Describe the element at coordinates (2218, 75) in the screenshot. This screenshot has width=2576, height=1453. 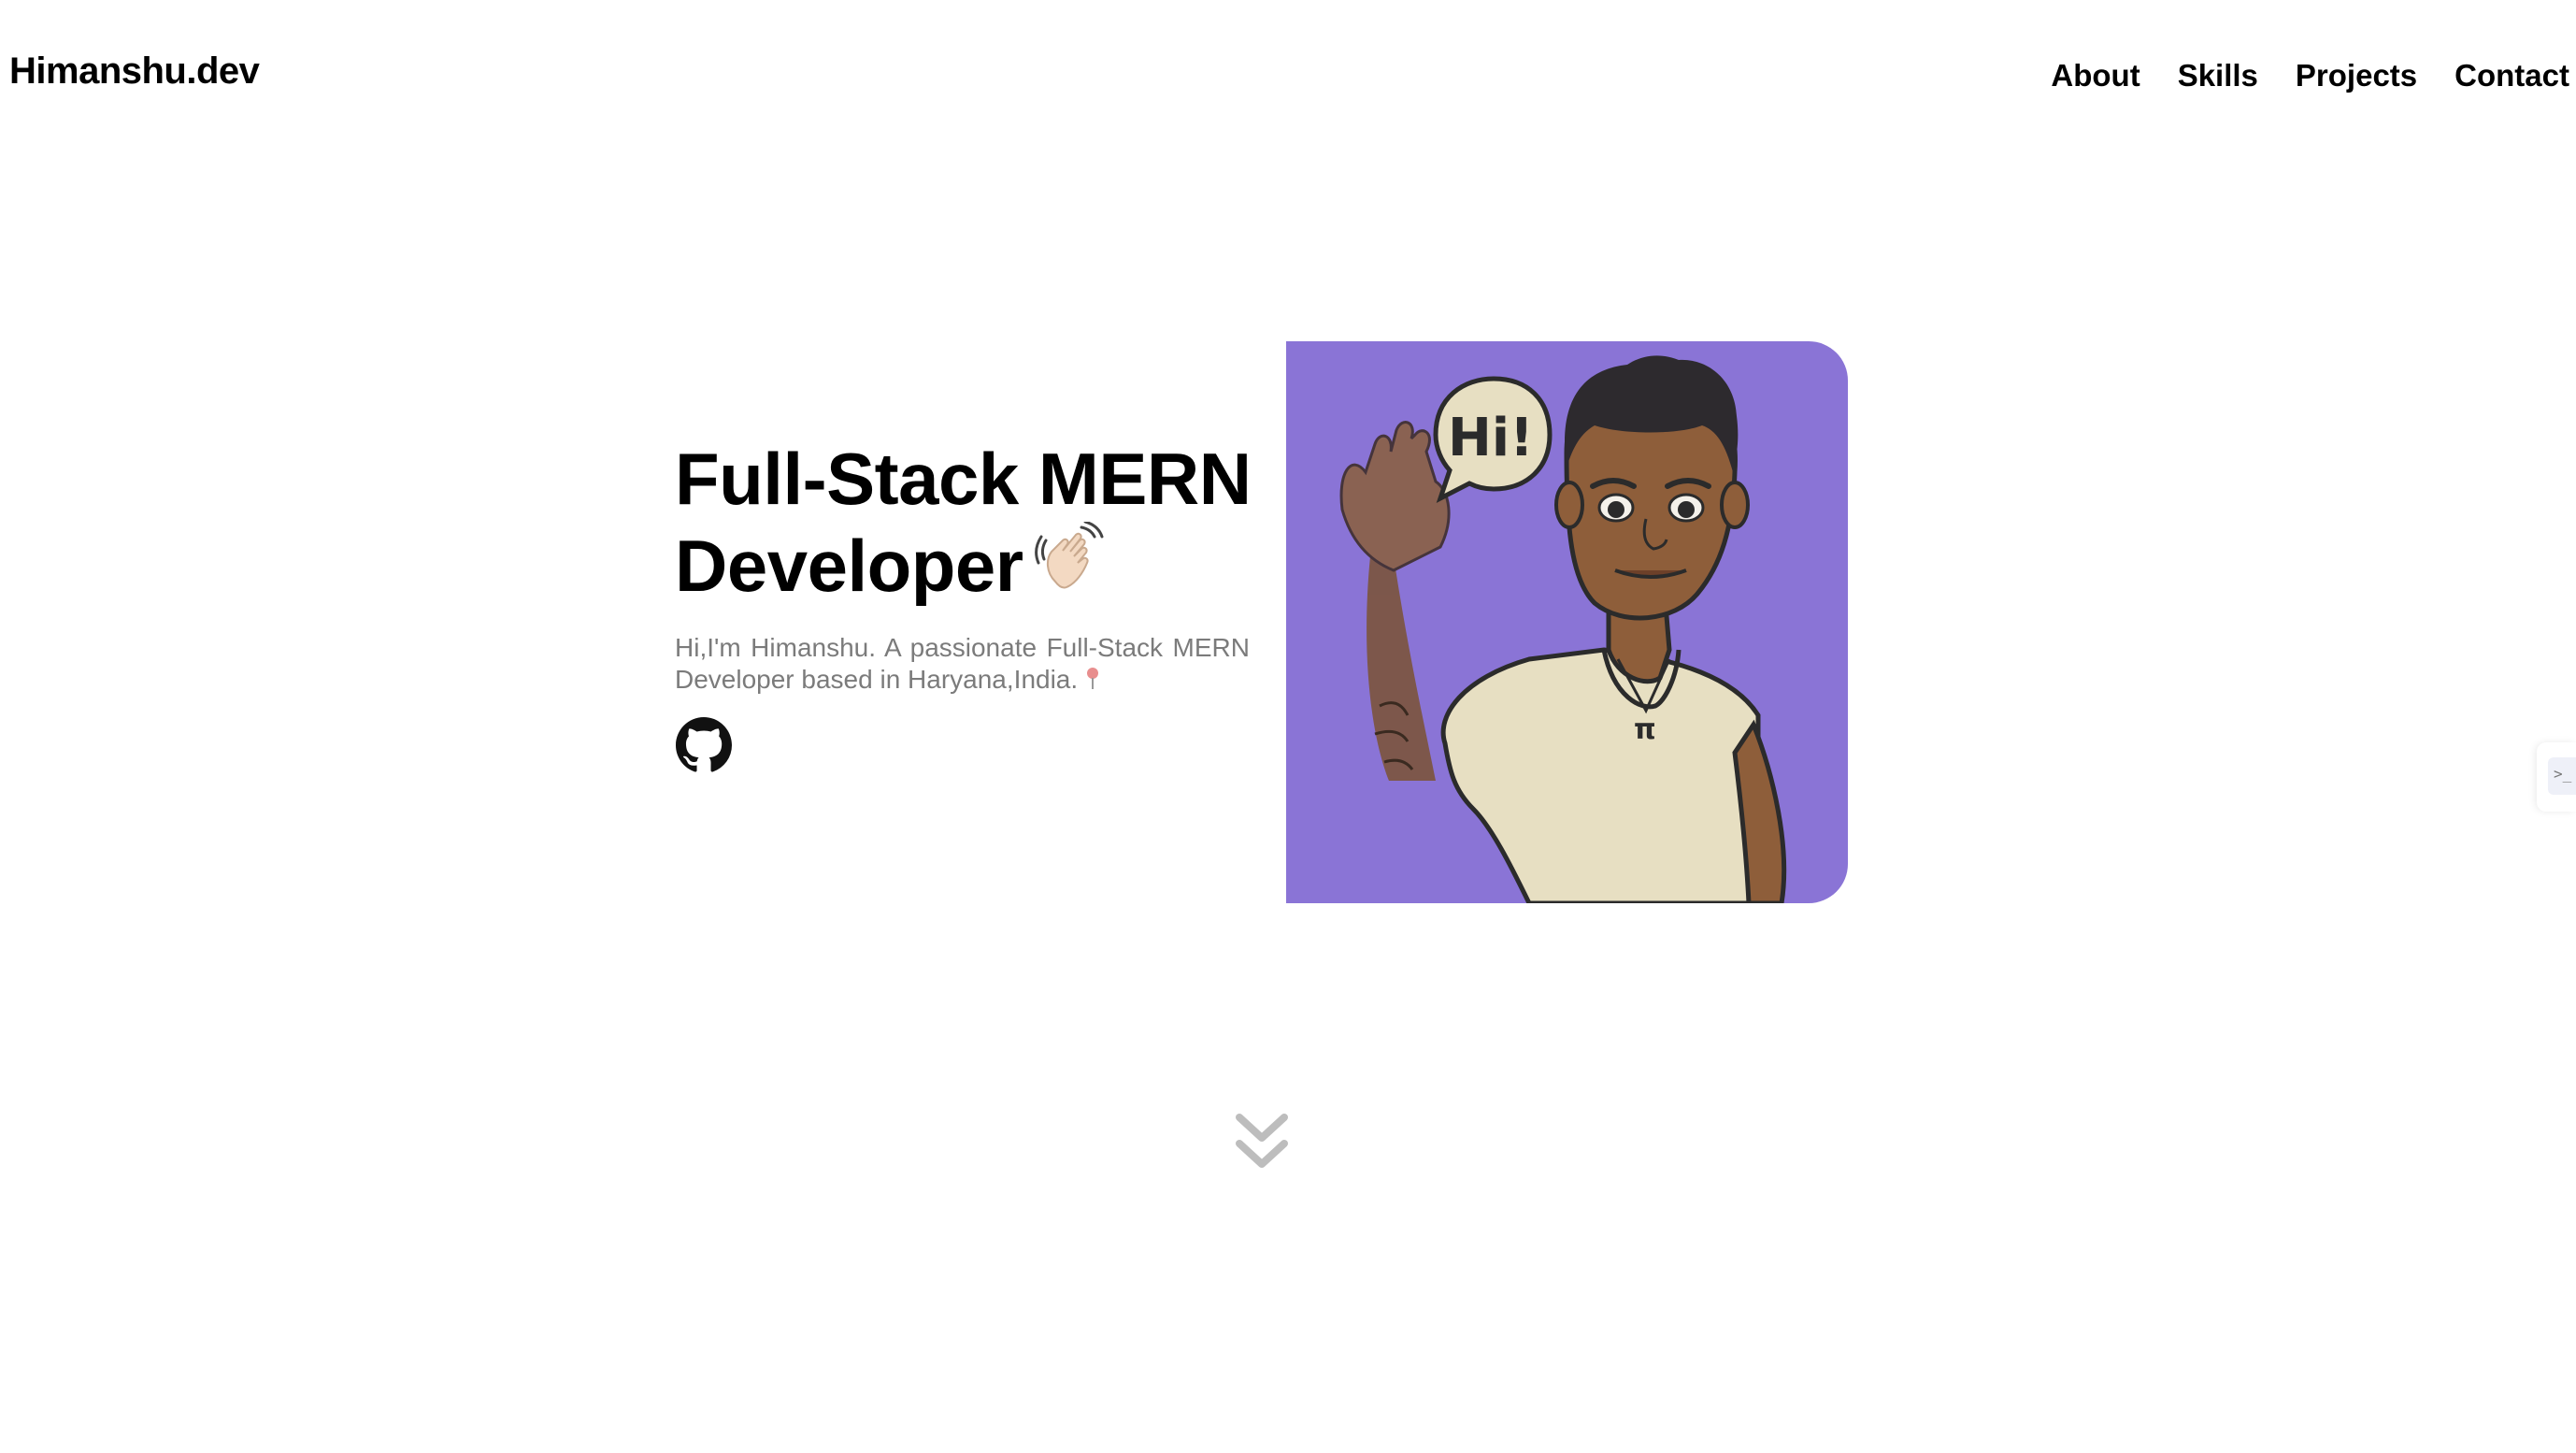
I see `nav-skills: Skills` at that location.